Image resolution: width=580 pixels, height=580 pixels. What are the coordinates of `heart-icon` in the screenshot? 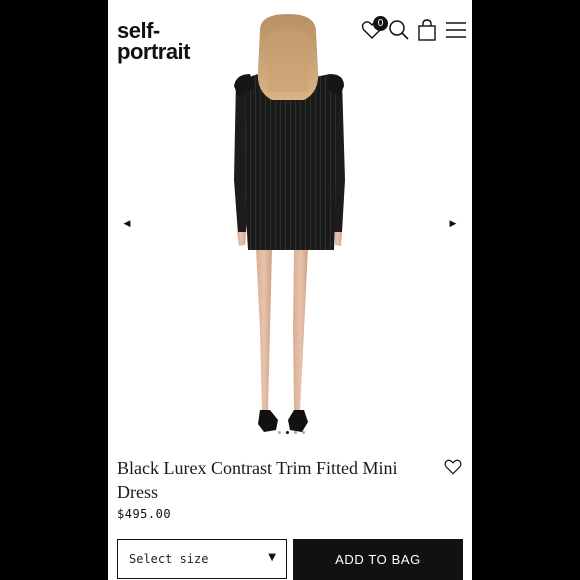 It's located at (453, 467).